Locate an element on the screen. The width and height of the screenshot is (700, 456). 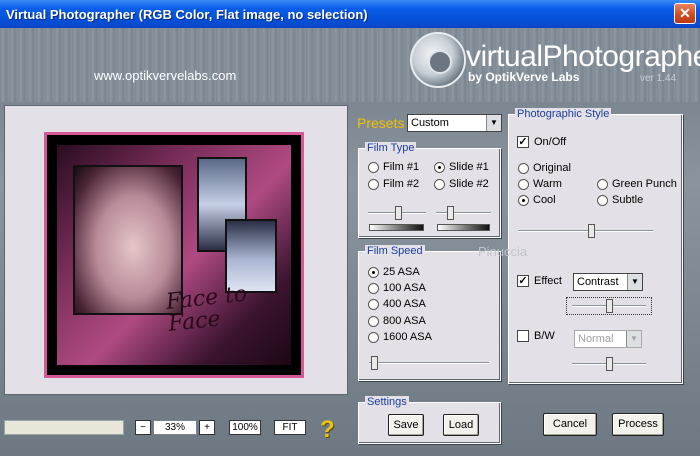
asa-1600-radio: 1600 ASA is located at coordinates (400, 337).